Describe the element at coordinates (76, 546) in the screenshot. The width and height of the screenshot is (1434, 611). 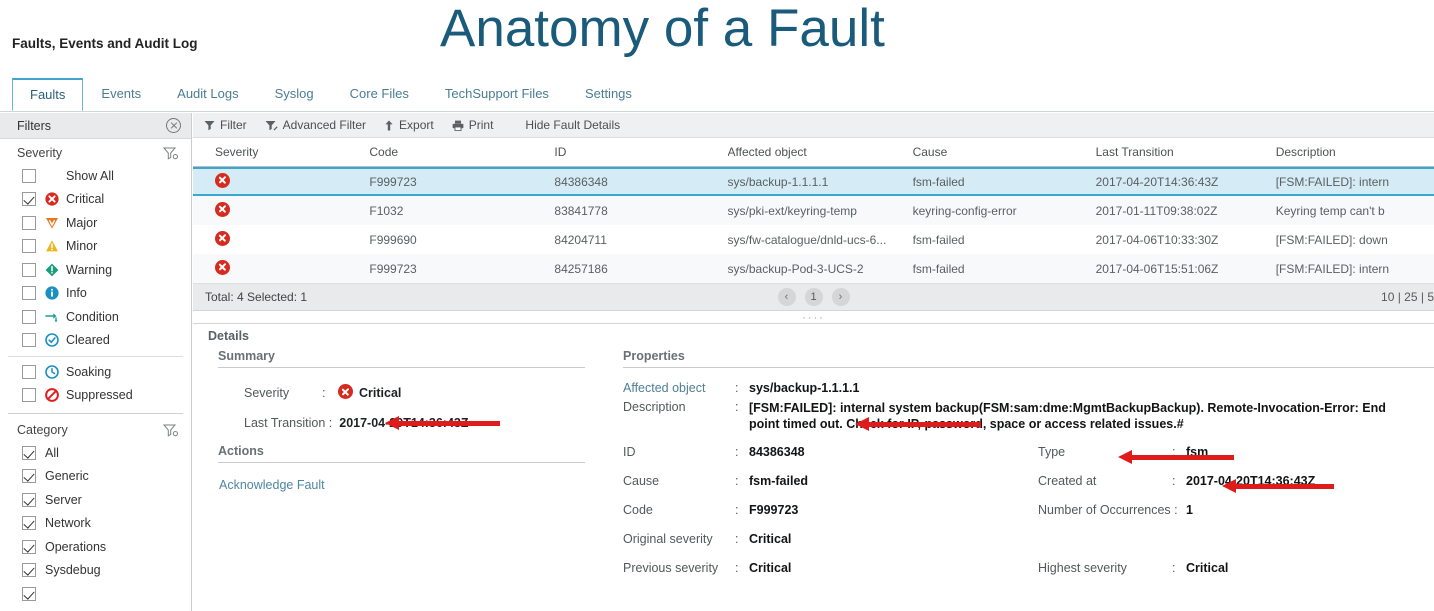
I see `filter-label: Operations` at that location.